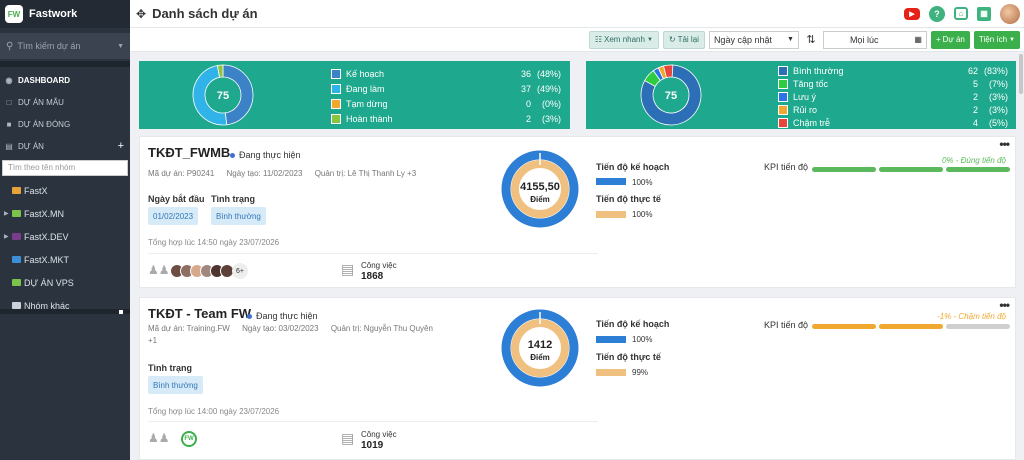 This screenshot has height=460, width=1024. What do you see at coordinates (141, 13) in the screenshot?
I see `move-icon: ✥` at bounding box center [141, 13].